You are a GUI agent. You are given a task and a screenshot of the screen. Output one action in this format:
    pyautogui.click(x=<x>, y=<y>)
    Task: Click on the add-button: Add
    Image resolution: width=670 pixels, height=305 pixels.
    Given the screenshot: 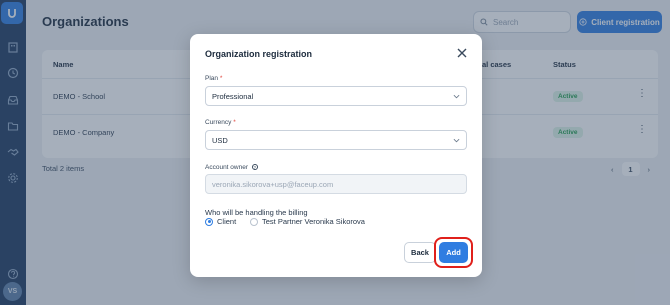 What is the action you would take?
    pyautogui.click(x=453, y=252)
    